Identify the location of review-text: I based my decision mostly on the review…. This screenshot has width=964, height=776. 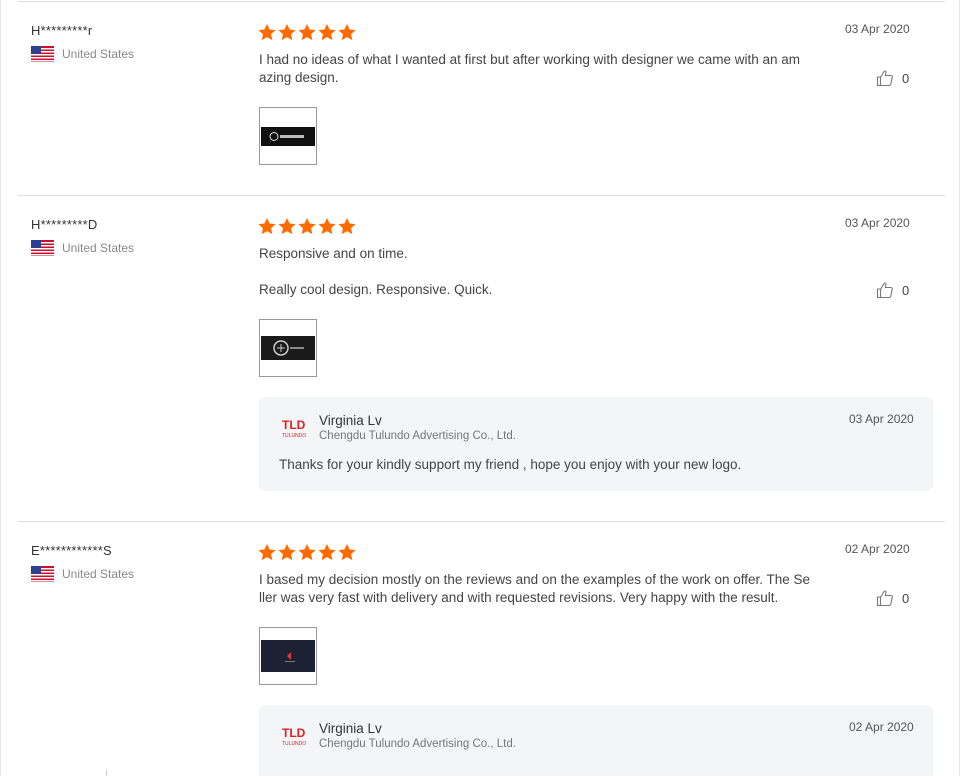
(542, 589).